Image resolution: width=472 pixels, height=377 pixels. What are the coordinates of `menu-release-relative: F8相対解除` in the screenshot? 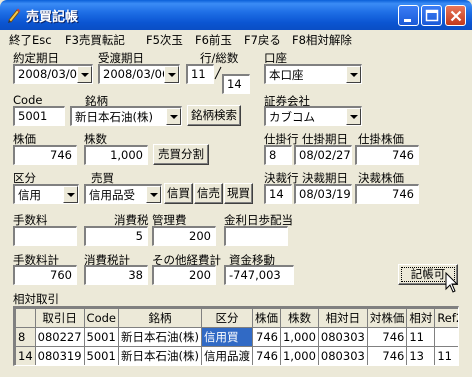 It's located at (322, 40).